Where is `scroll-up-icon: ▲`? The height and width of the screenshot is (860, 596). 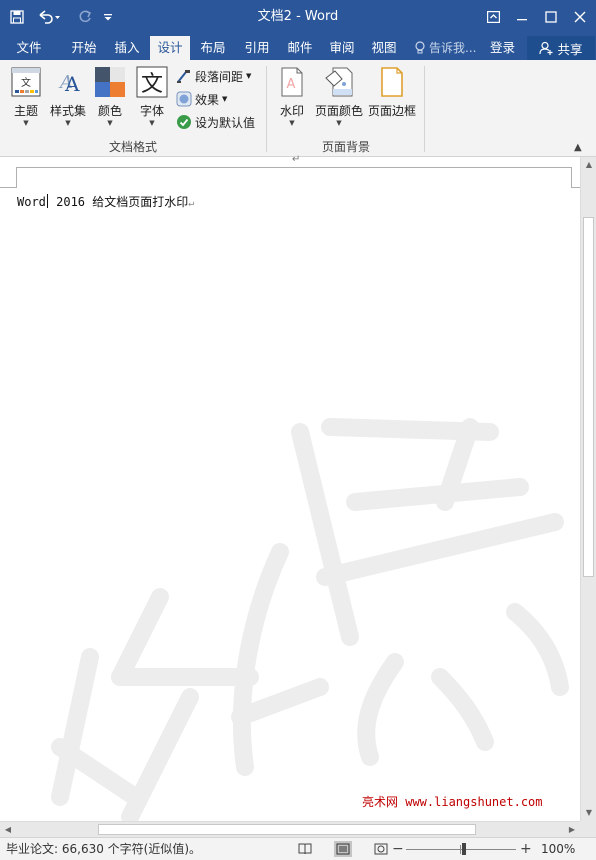
scroll-up-icon: ▲ is located at coordinates (588, 165).